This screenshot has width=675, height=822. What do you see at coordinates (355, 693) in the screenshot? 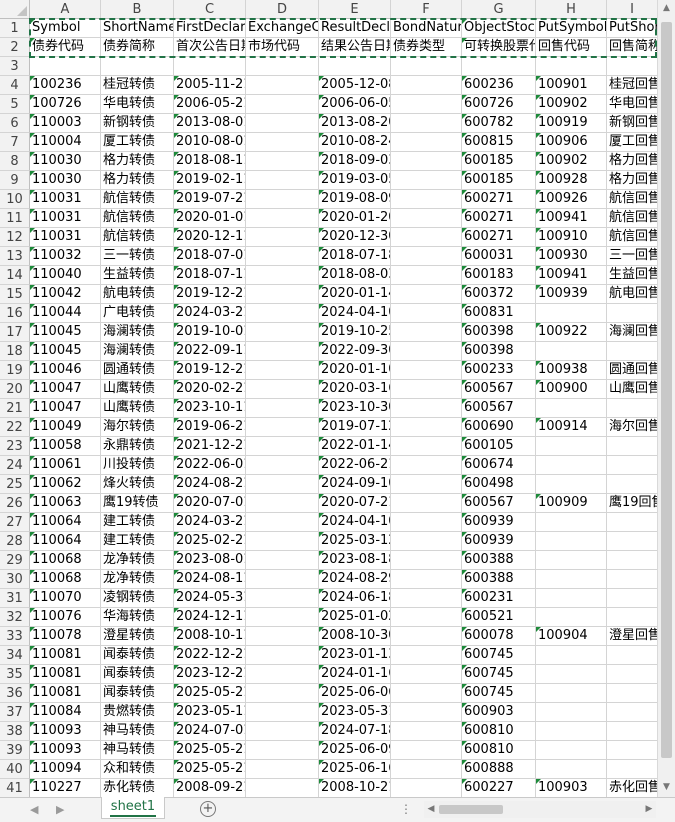
I see `table-cell: 2025-06-06` at bounding box center [355, 693].